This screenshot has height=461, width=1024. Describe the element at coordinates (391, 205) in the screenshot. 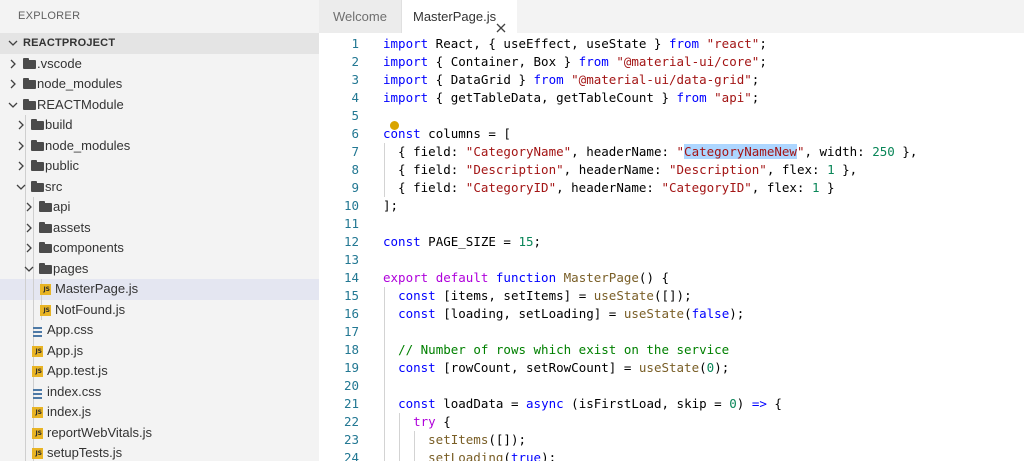

I see `code-token: ];` at that location.